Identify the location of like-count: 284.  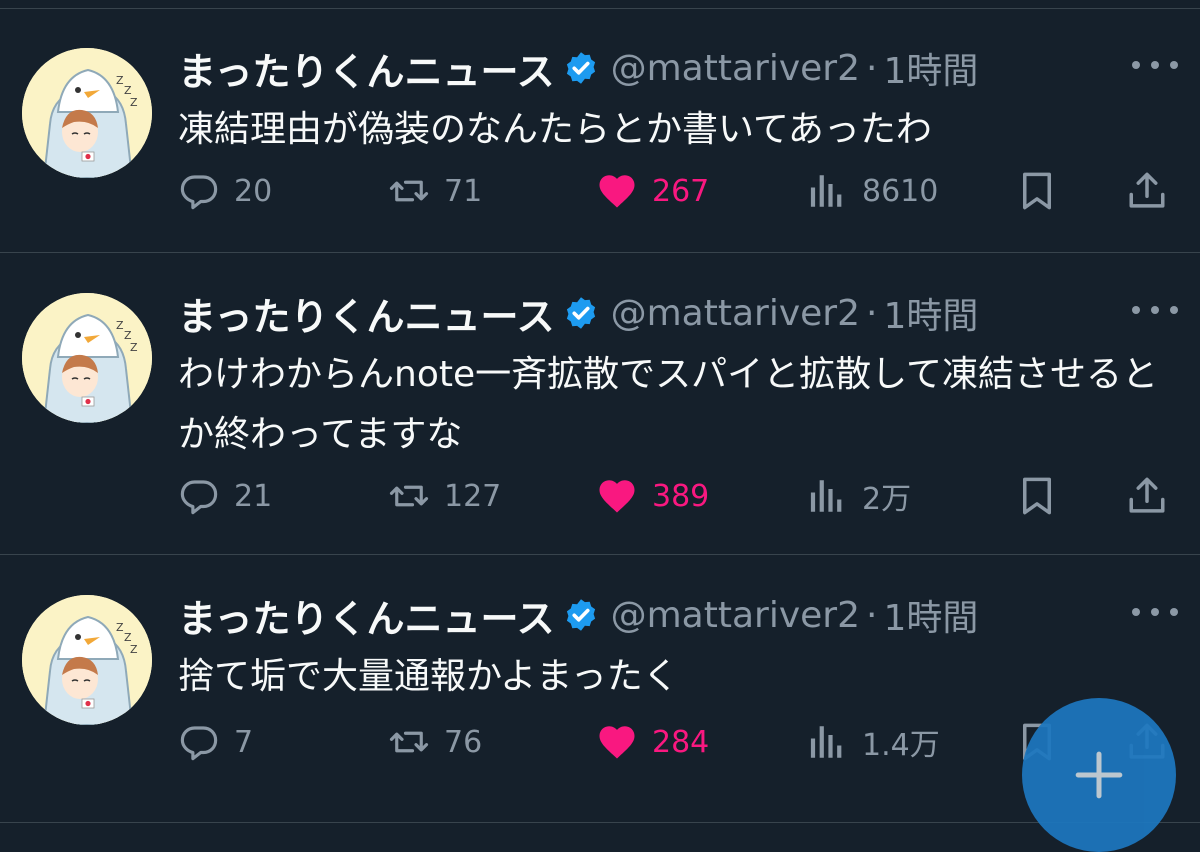
(681, 742).